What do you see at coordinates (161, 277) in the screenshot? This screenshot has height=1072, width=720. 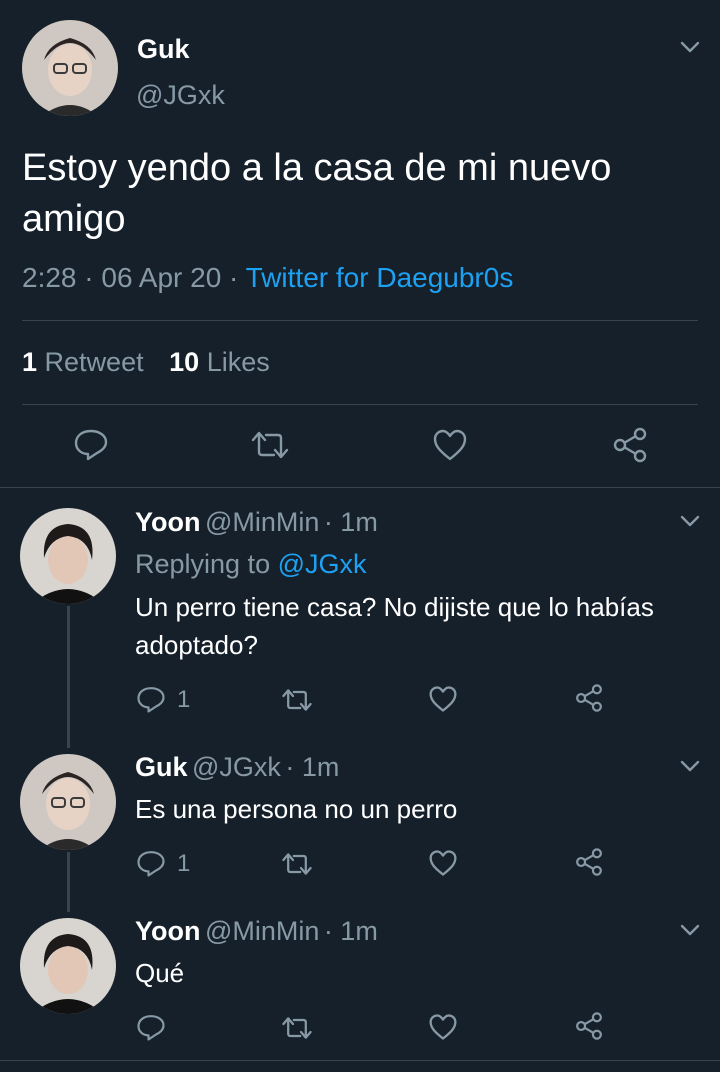 I see `tweet-date: 06 Apr 20` at bounding box center [161, 277].